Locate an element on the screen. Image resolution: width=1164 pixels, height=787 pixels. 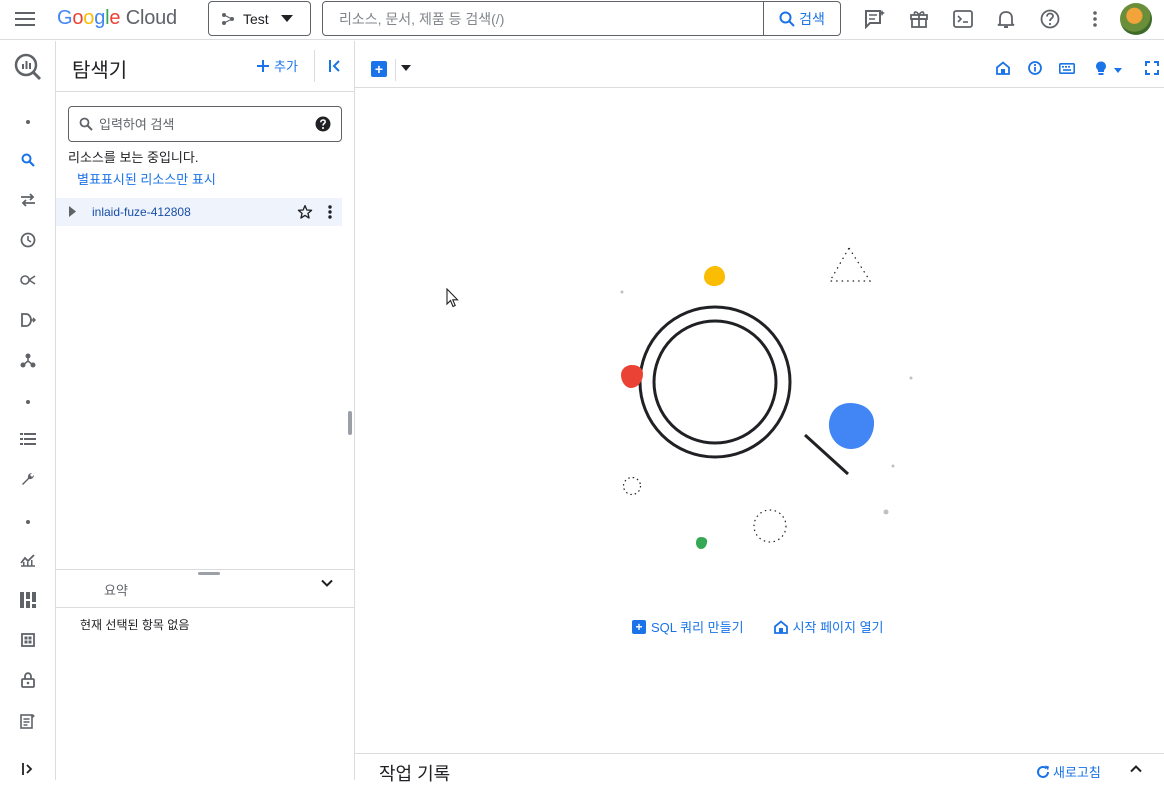
menu-icon is located at coordinates (25, 19).